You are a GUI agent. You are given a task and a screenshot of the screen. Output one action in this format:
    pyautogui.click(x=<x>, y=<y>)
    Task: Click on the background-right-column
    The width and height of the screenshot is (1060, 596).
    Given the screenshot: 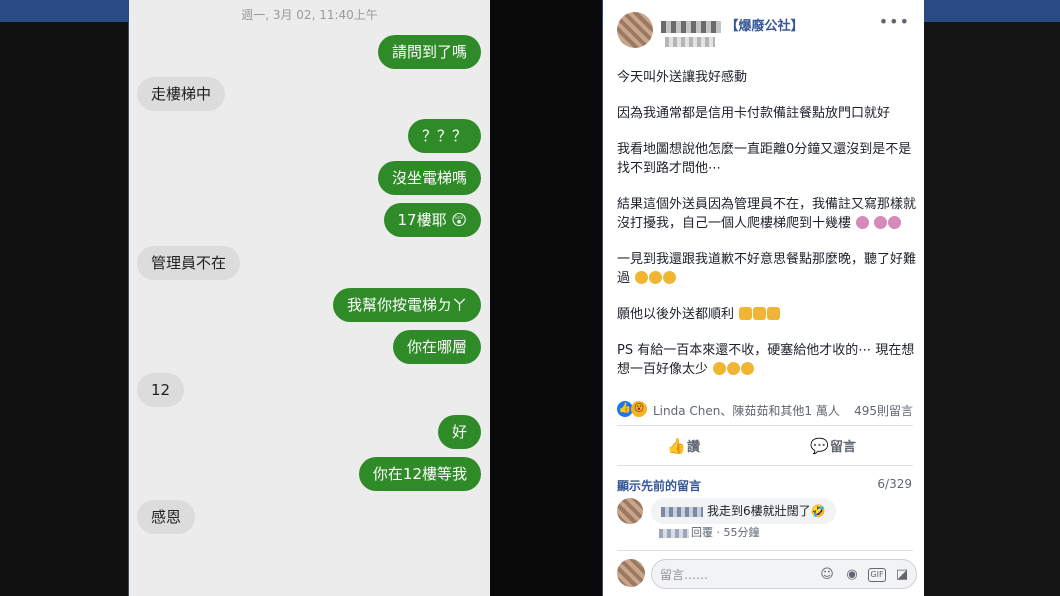 What is the action you would take?
    pyautogui.click(x=992, y=309)
    